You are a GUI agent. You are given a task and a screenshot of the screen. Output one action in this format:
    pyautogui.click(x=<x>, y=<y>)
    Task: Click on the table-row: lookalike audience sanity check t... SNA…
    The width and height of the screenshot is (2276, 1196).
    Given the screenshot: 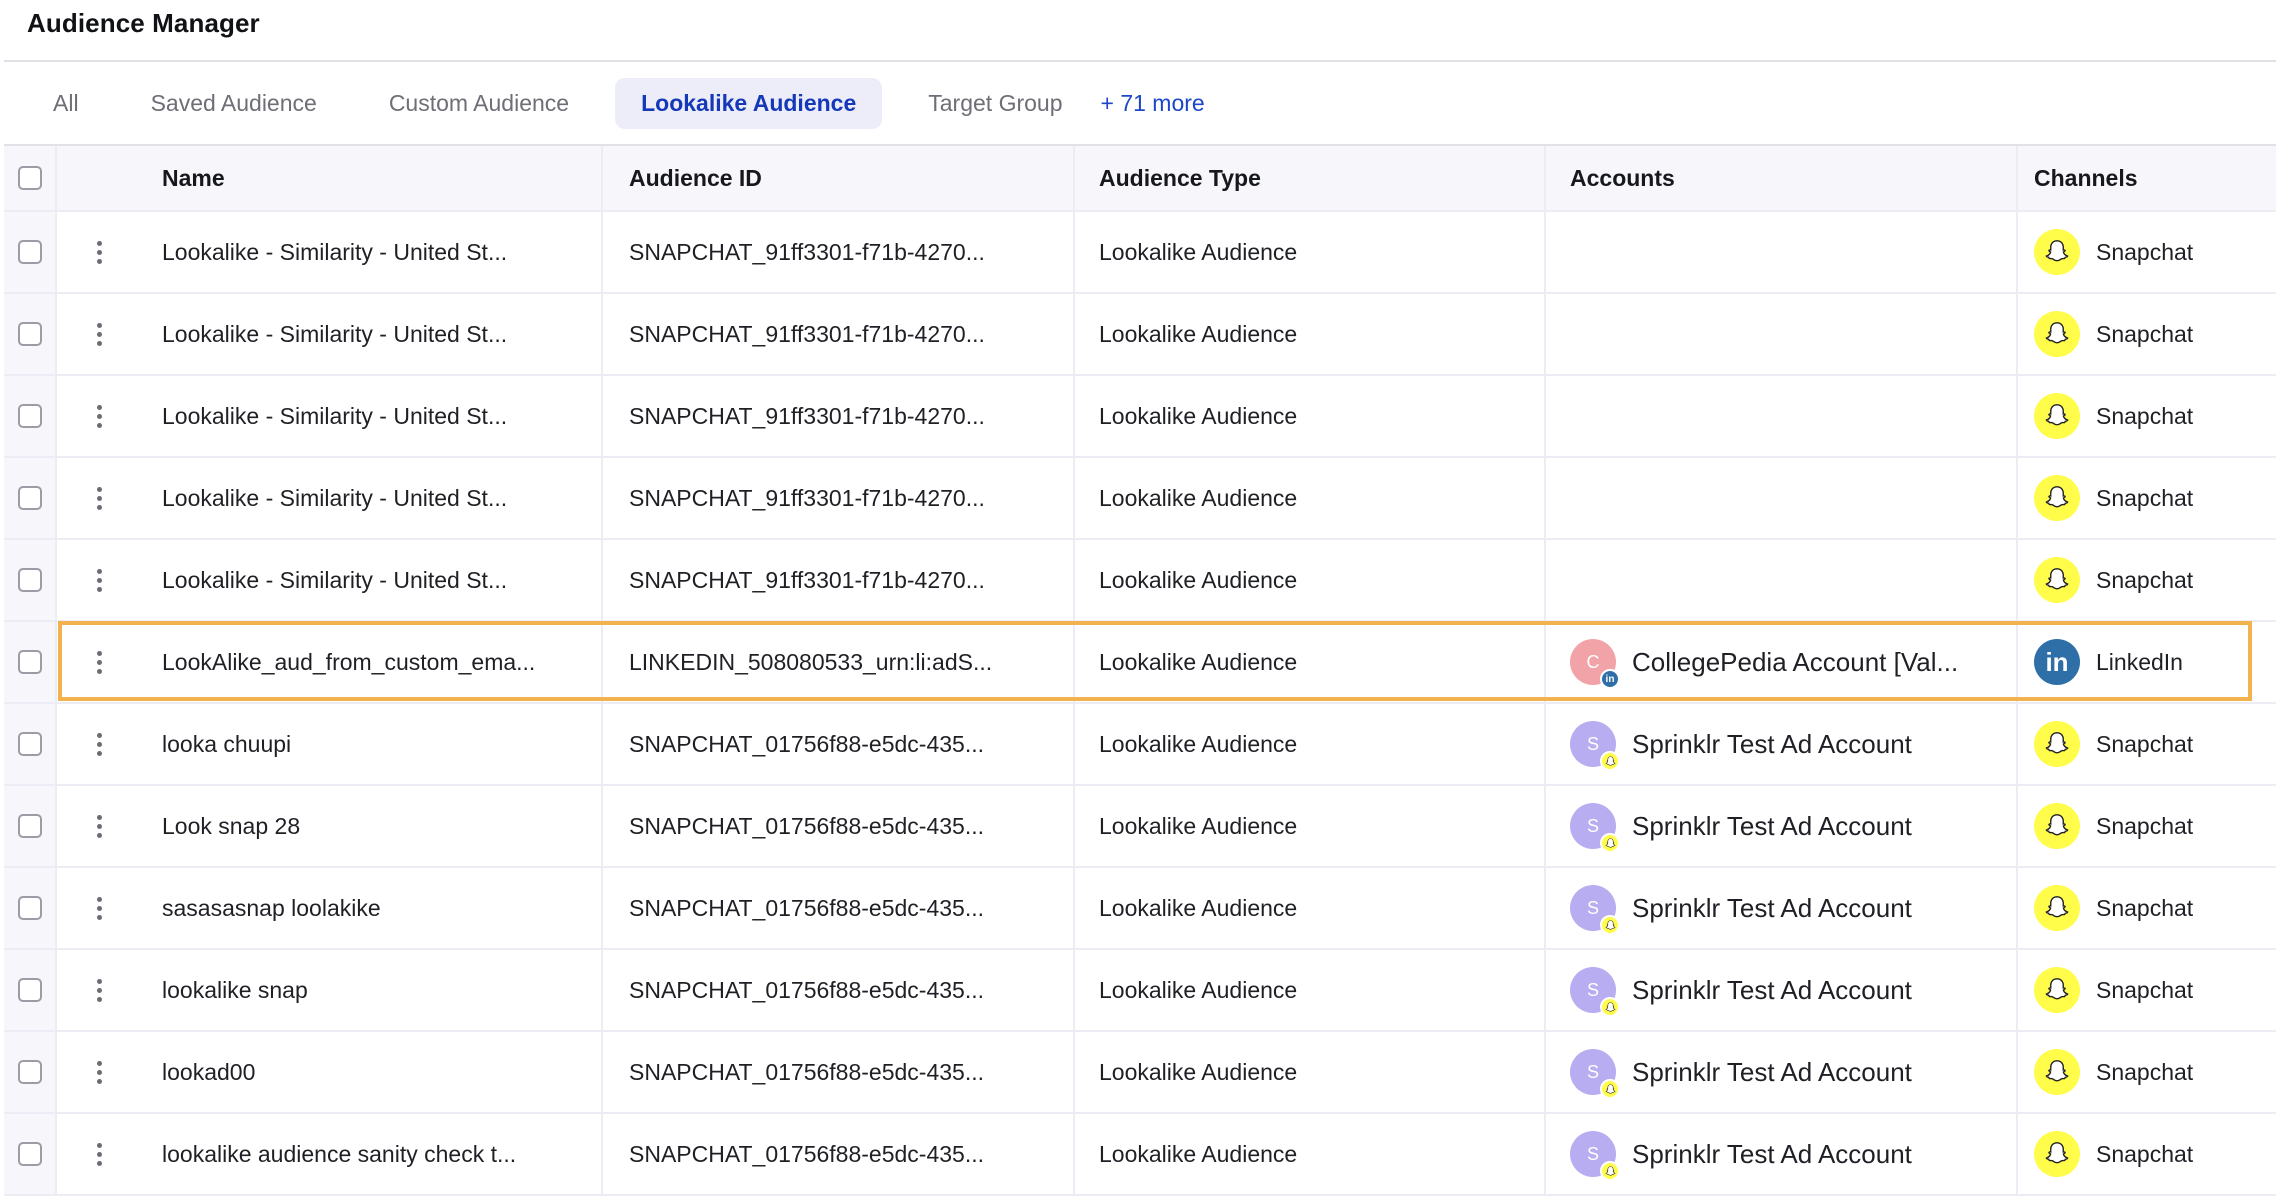 What is the action you would take?
    pyautogui.click(x=1140, y=1155)
    